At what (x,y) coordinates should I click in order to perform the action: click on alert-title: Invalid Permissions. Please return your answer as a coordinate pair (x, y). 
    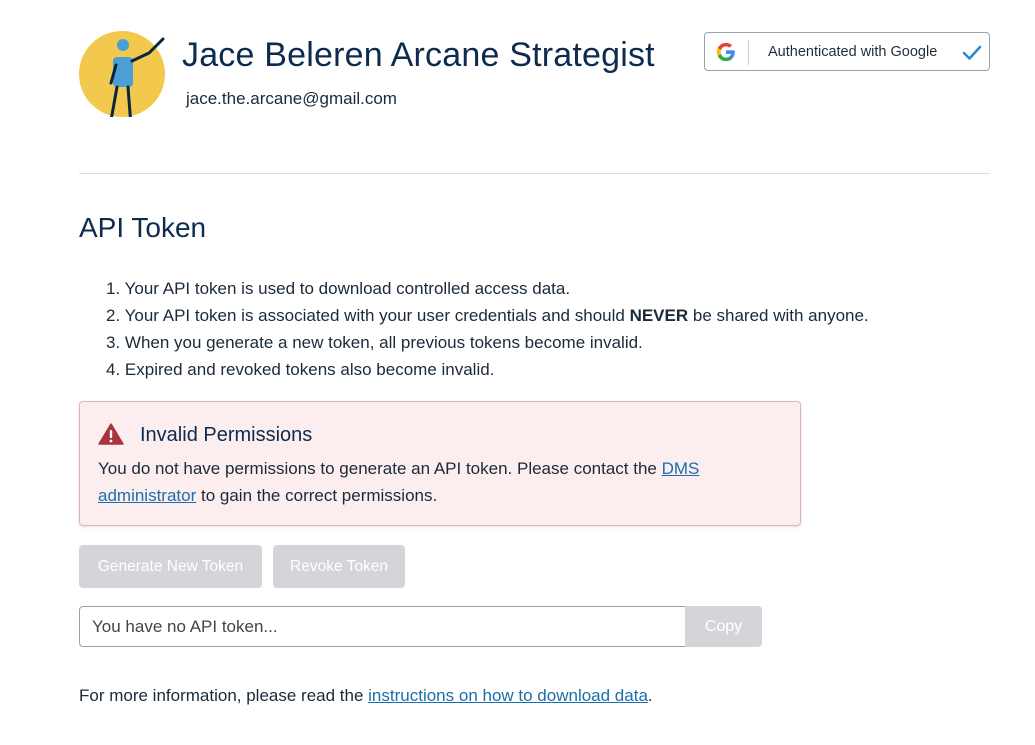
    Looking at the image, I should click on (226, 435).